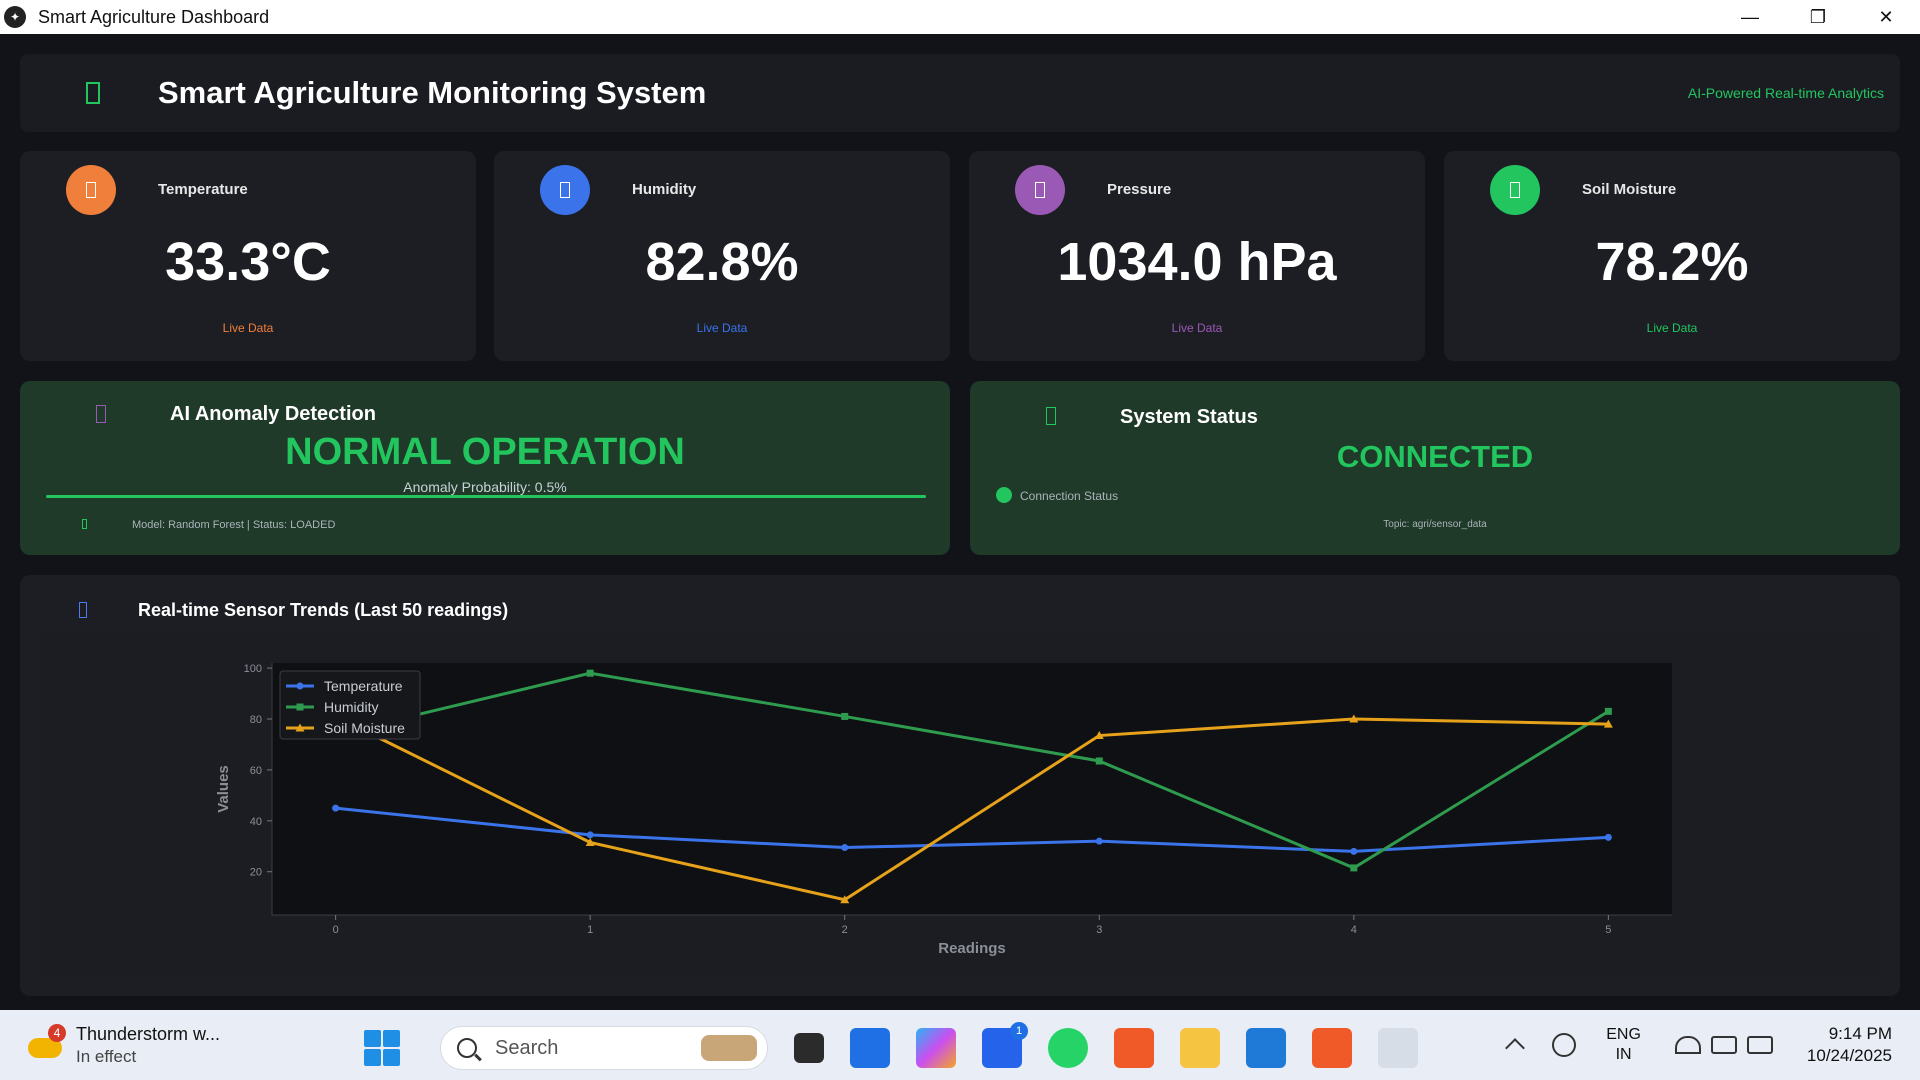  I want to click on weather-widget: 4 Thunderstorm w... In effect, so click(123, 1045).